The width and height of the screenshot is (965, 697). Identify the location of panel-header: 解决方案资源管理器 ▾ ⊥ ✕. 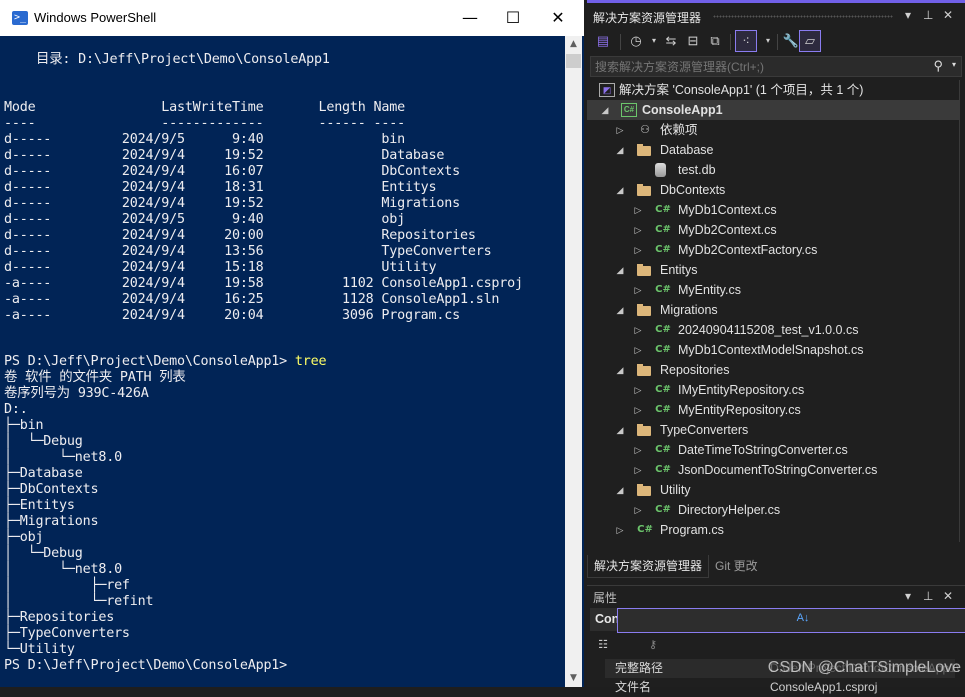
(776, 16).